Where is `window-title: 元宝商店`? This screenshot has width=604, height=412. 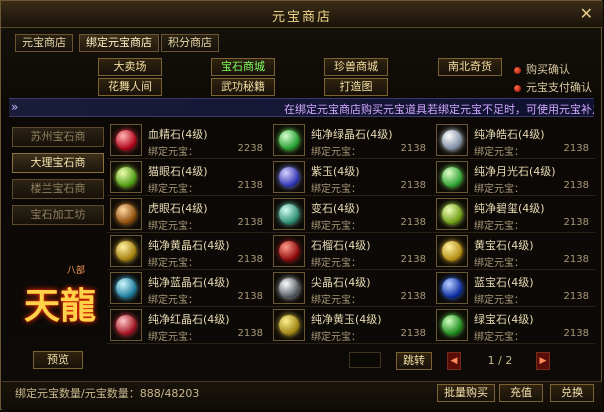
window-title: 元宝商店 is located at coordinates (301, 17).